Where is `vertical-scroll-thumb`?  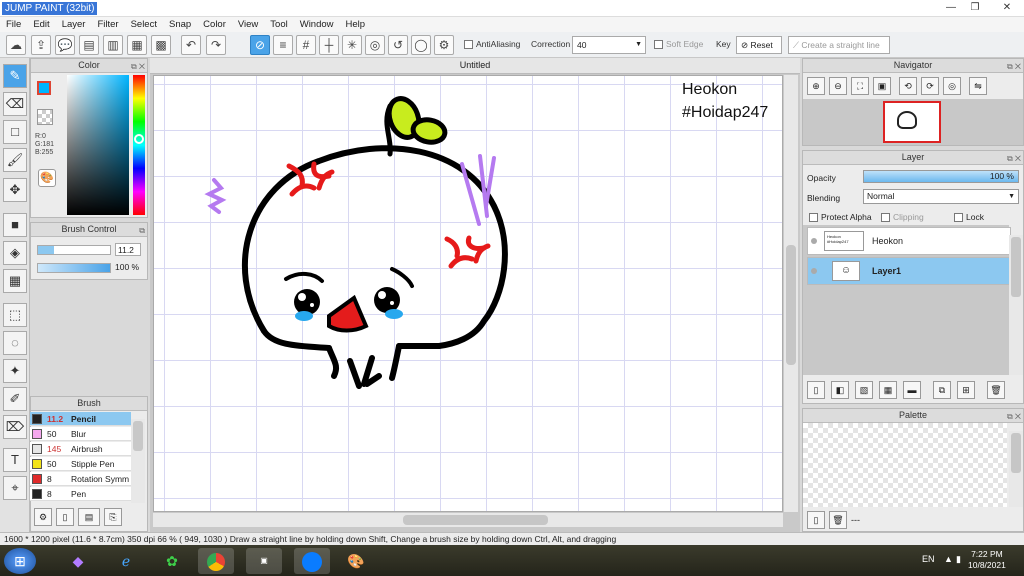
vertical-scroll-thumb is located at coordinates (791, 305).